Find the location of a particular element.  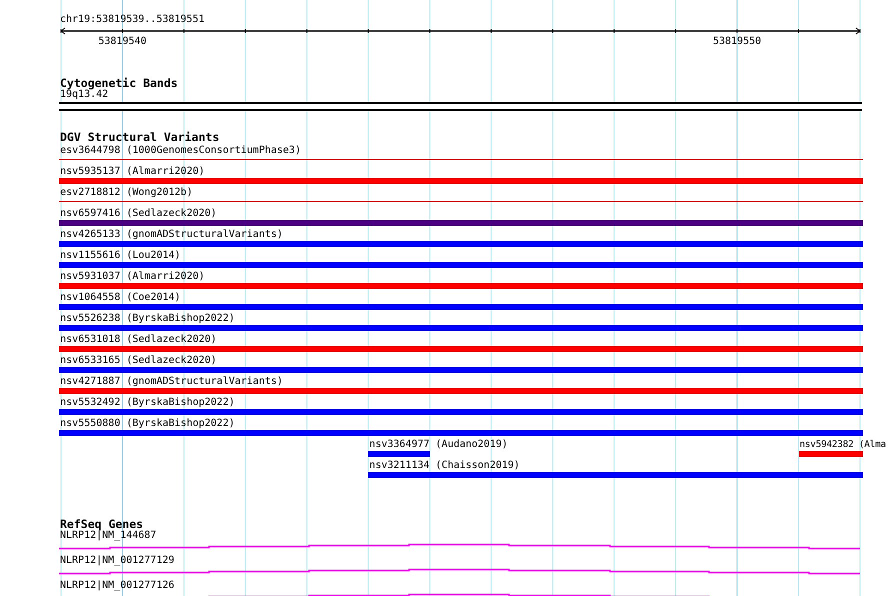

variant-label: nsv6597416 (Sedlazeck2020) is located at coordinates (138, 214).